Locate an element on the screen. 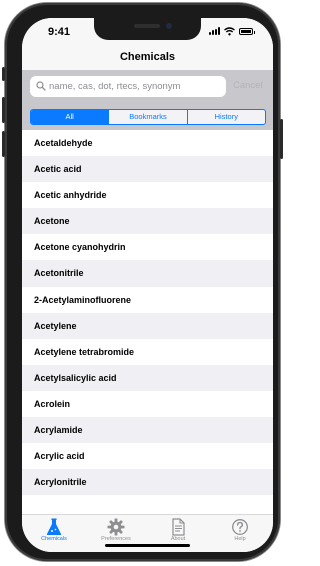  search-bar: Cancel is located at coordinates (147, 87).